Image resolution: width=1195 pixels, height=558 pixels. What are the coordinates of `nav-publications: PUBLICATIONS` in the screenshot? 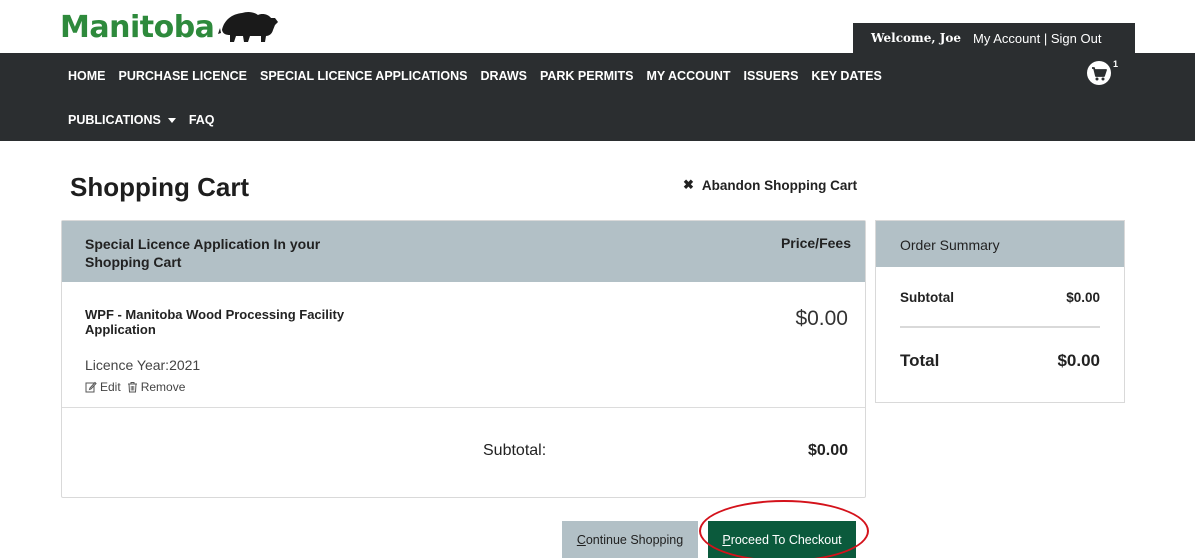 It's located at (122, 120).